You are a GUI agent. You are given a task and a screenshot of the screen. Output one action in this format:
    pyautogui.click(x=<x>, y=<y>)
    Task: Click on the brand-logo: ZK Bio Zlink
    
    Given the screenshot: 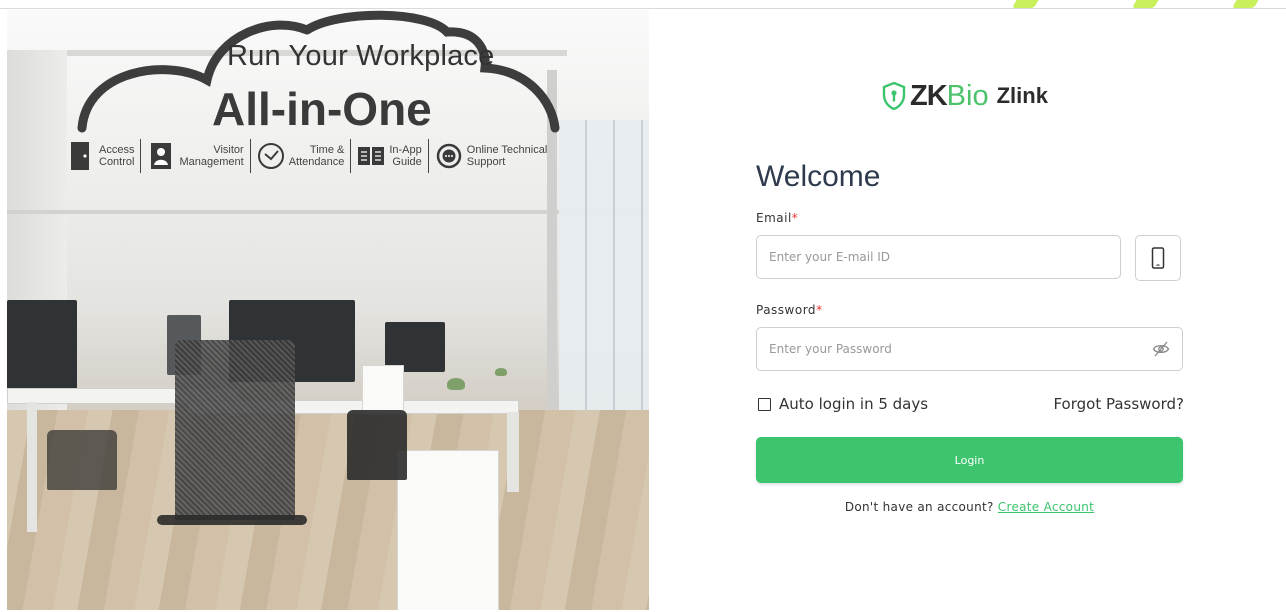 What is the action you would take?
    pyautogui.click(x=965, y=96)
    